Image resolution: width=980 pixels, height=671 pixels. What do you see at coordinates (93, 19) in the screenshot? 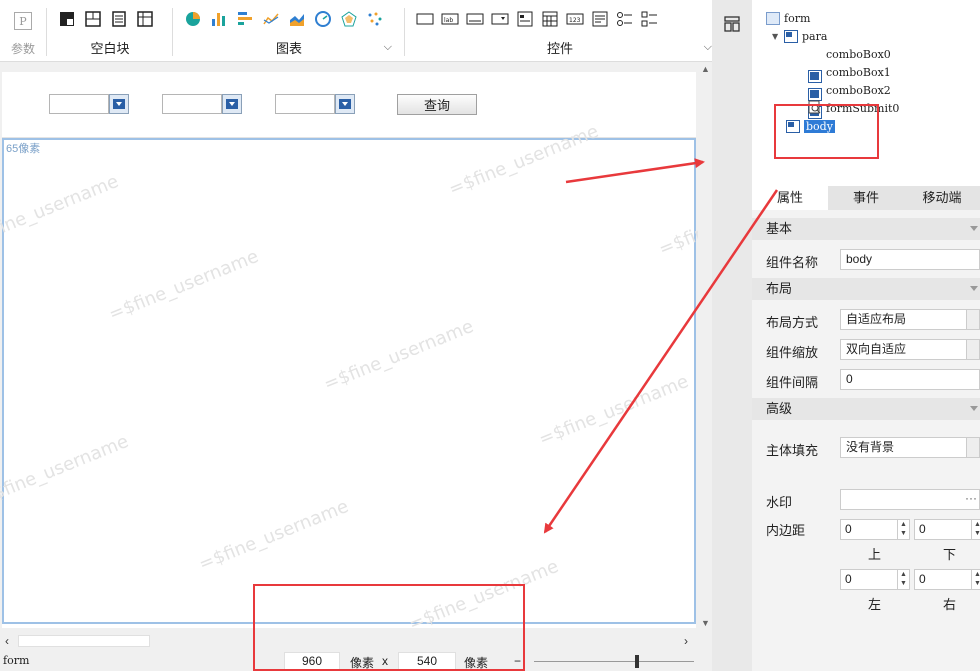
I see `split-layout-icon` at bounding box center [93, 19].